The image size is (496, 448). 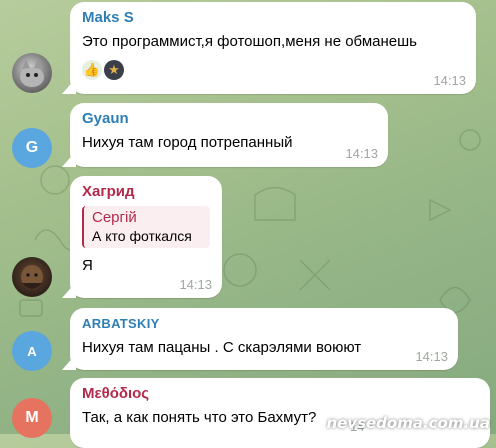 I want to click on person-photo-icon, so click(x=32, y=277).